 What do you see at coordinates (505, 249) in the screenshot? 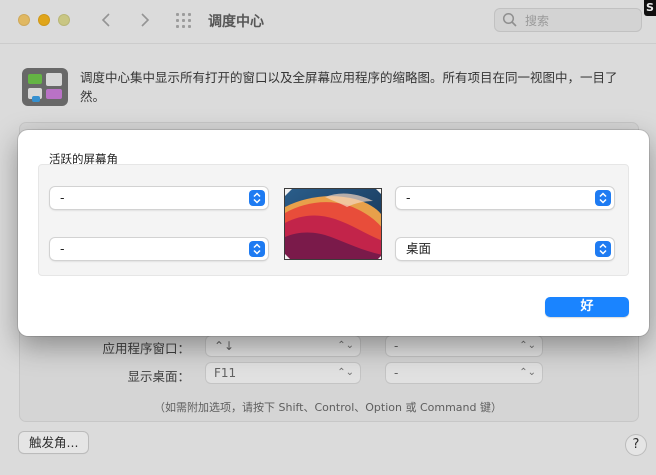
I see `bottom-right-corner-select: 桌面` at bounding box center [505, 249].